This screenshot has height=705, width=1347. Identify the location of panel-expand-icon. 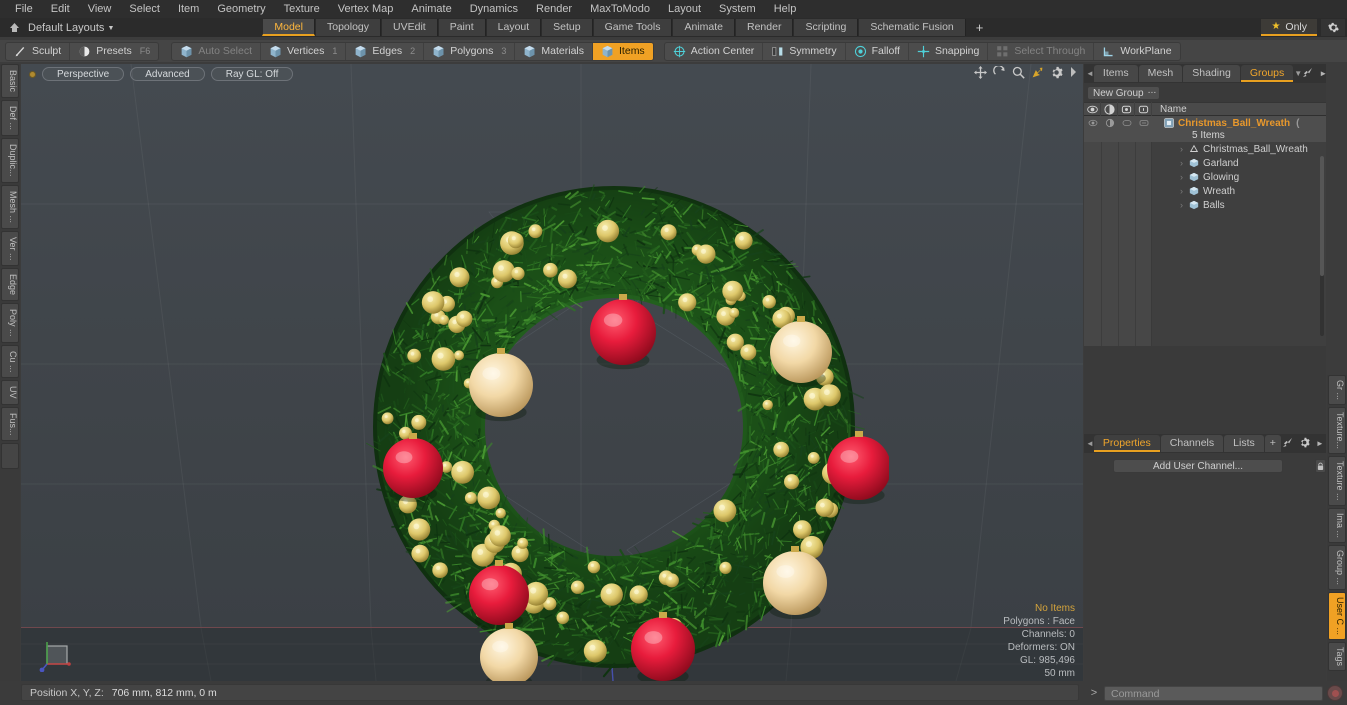
(1307, 74).